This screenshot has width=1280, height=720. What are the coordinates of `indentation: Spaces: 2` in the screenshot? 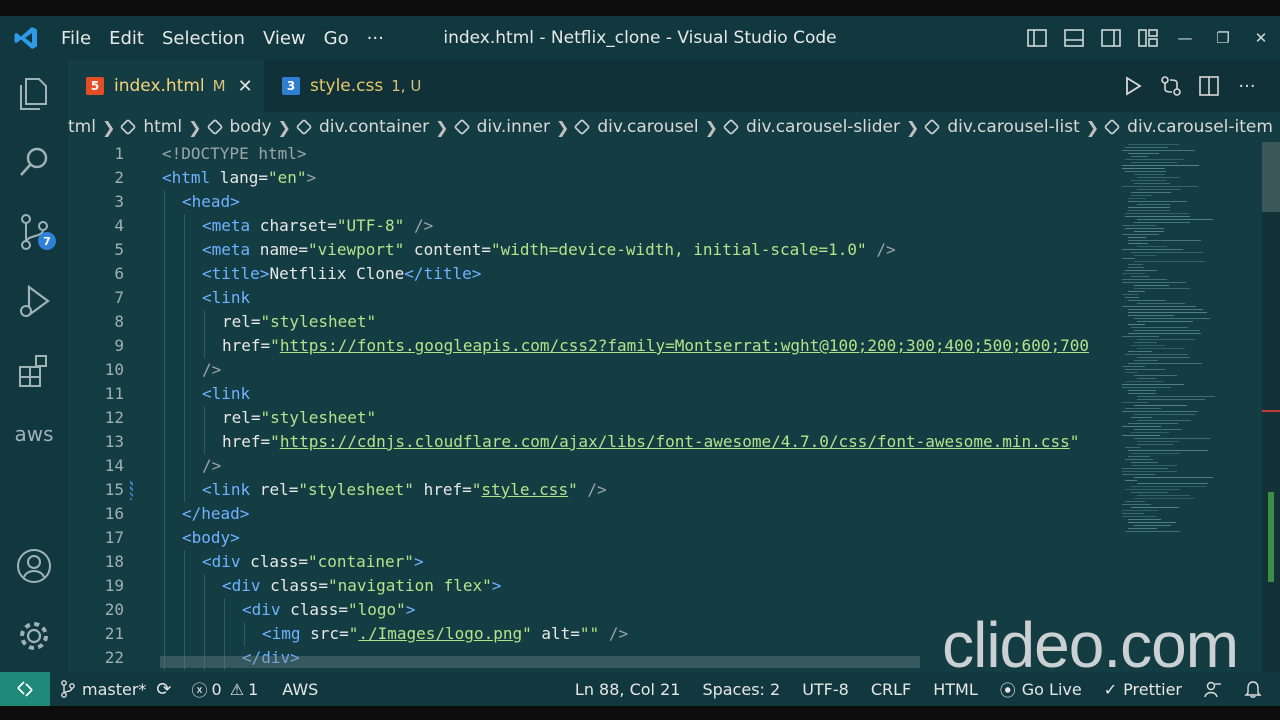 It's located at (741, 689).